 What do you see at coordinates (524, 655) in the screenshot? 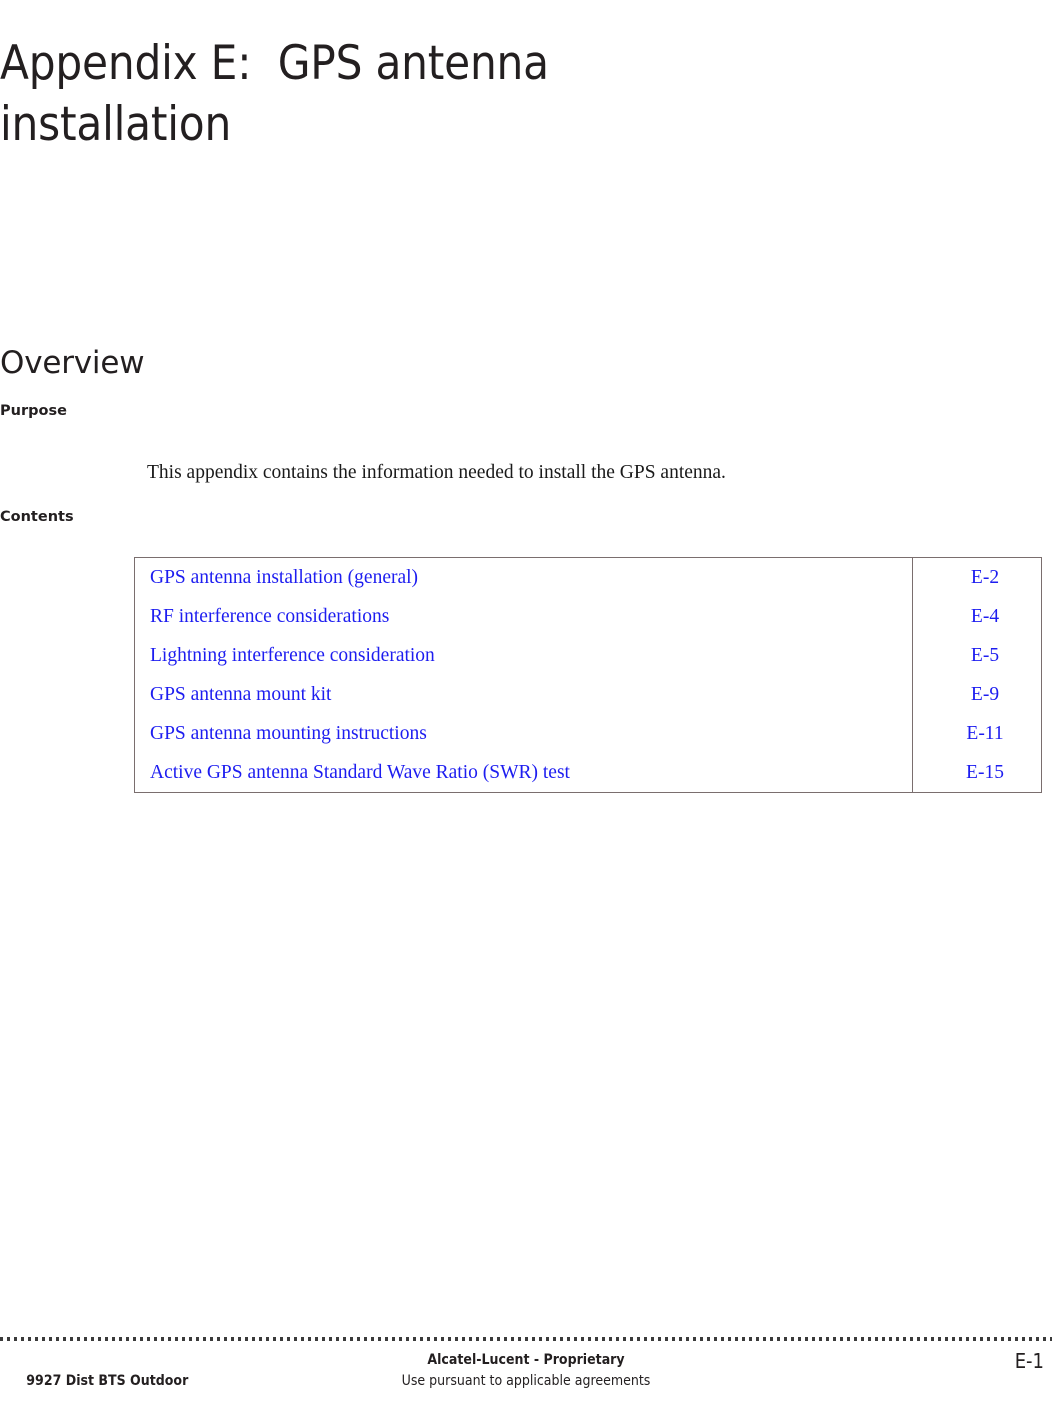
I see `toc-entry-title: Lightning interference consideration` at bounding box center [524, 655].